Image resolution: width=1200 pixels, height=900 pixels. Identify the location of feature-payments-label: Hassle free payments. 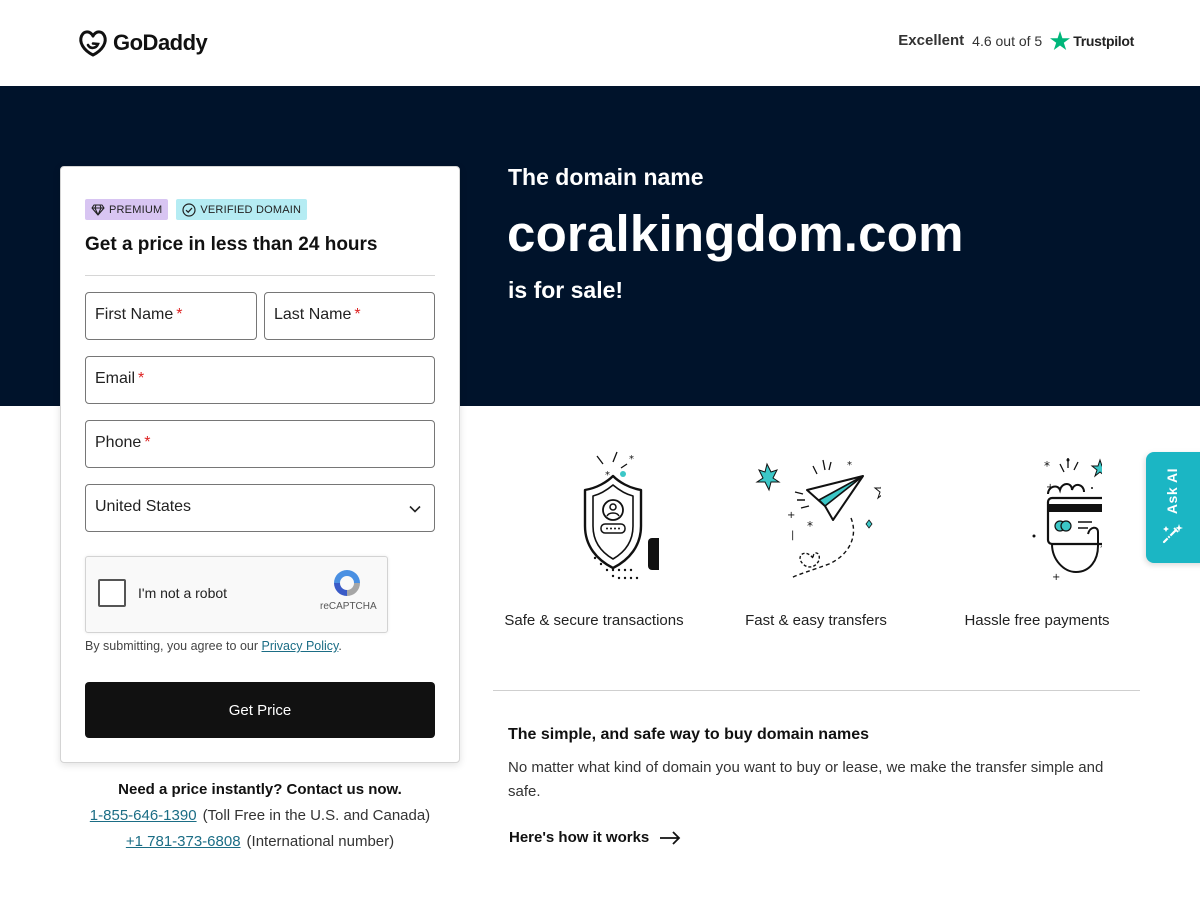
(1037, 620).